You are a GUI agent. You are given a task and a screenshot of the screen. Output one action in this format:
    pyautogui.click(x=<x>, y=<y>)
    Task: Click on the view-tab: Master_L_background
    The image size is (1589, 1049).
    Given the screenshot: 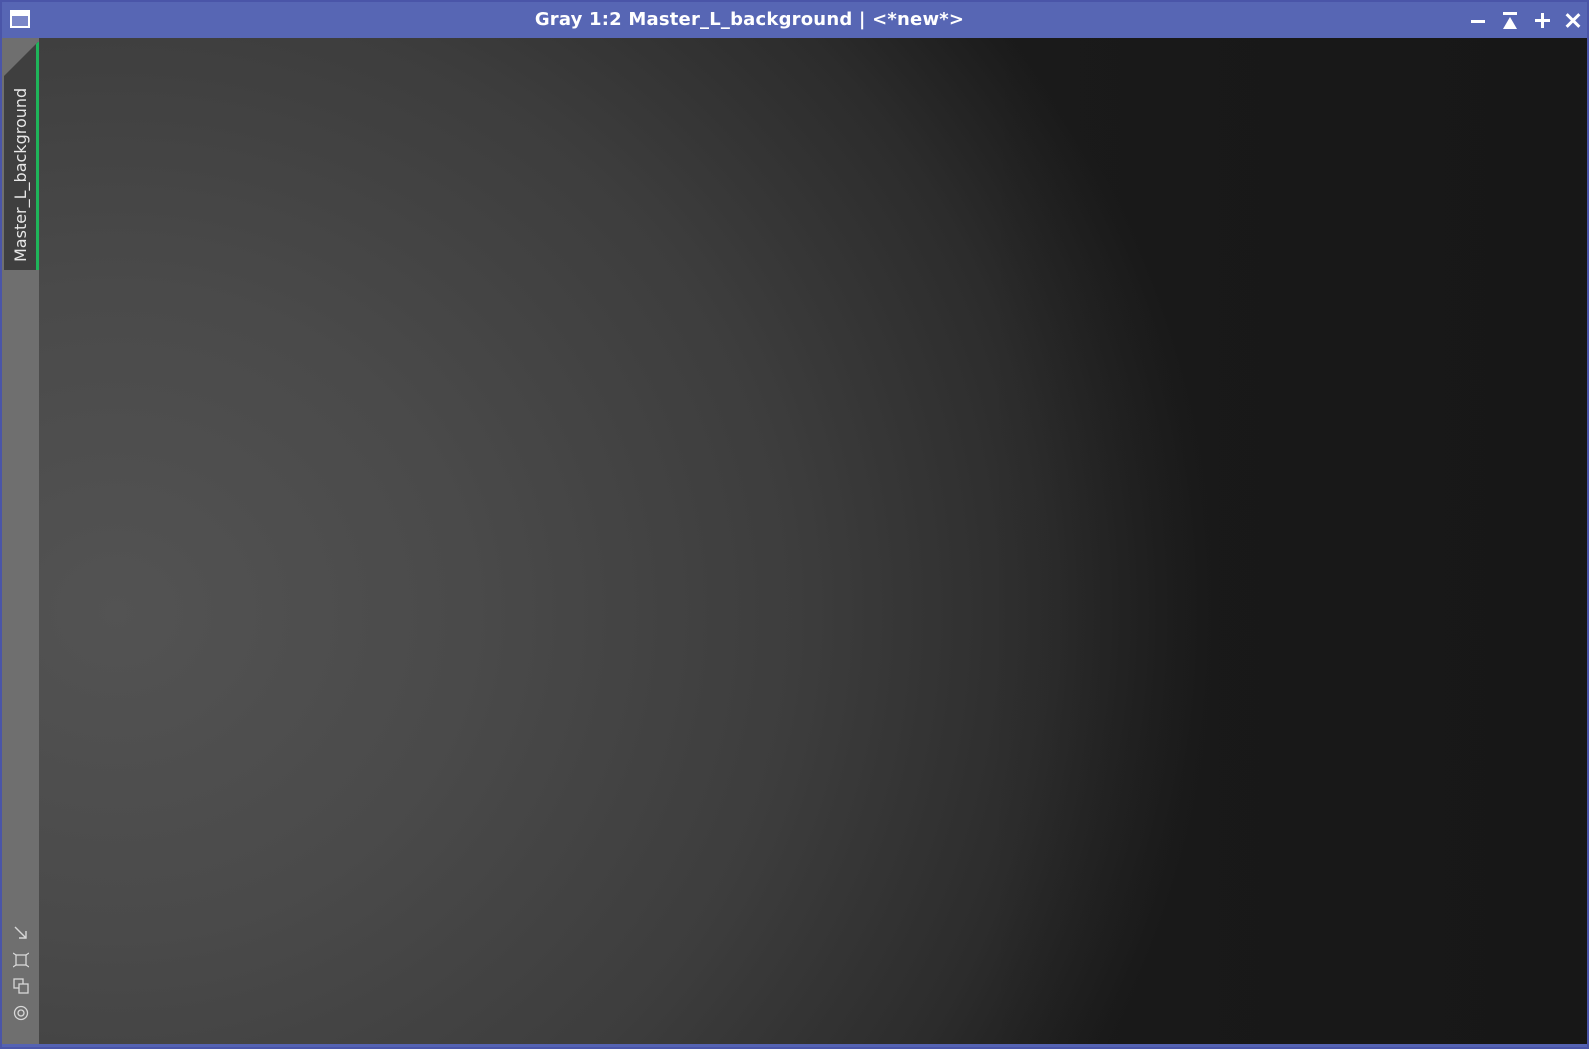 What is the action you would take?
    pyautogui.click(x=21, y=156)
    